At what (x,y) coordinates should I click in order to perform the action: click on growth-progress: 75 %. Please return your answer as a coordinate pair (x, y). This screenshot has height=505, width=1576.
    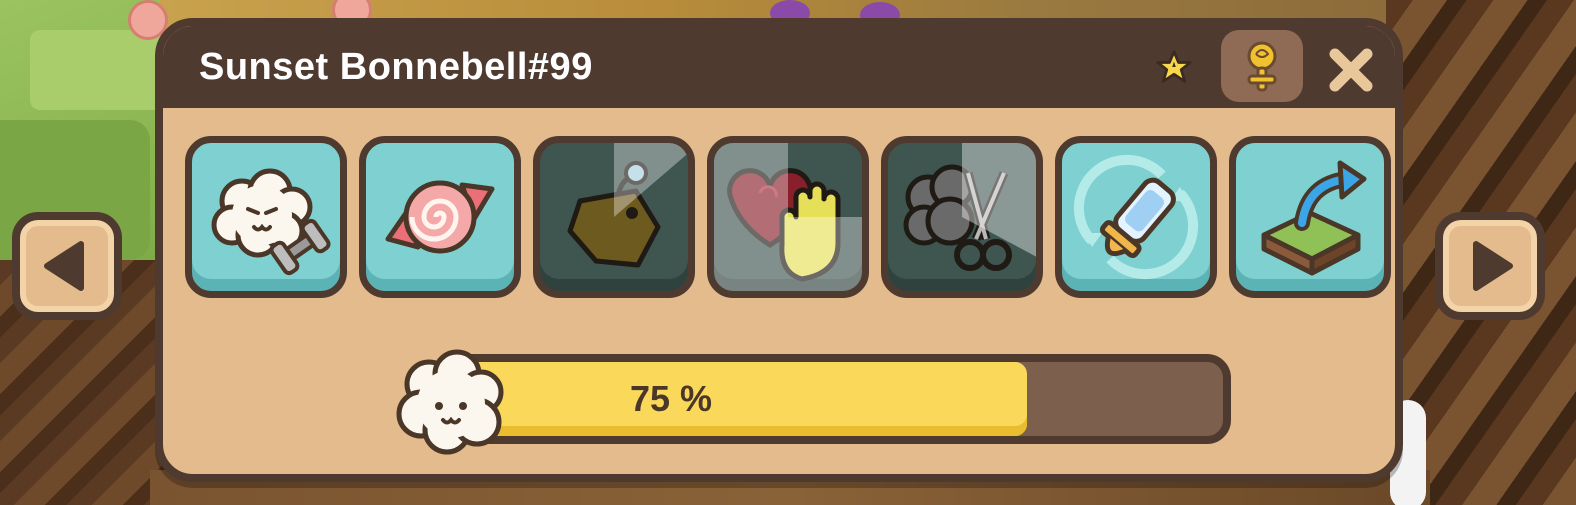
    Looking at the image, I should click on (811, 399).